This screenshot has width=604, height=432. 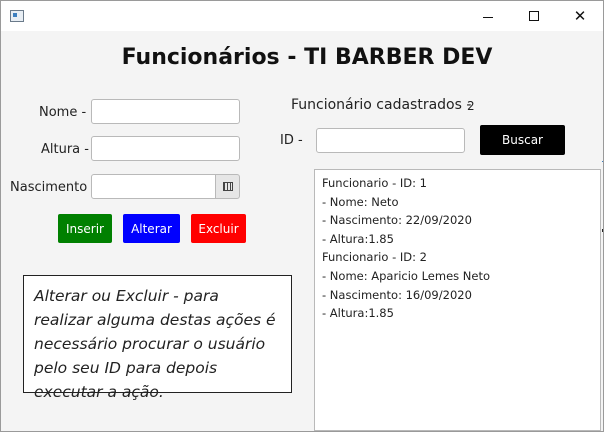 What do you see at coordinates (406, 275) in the screenshot?
I see `result-line: - Nome: Aparicio Lemes Neto` at bounding box center [406, 275].